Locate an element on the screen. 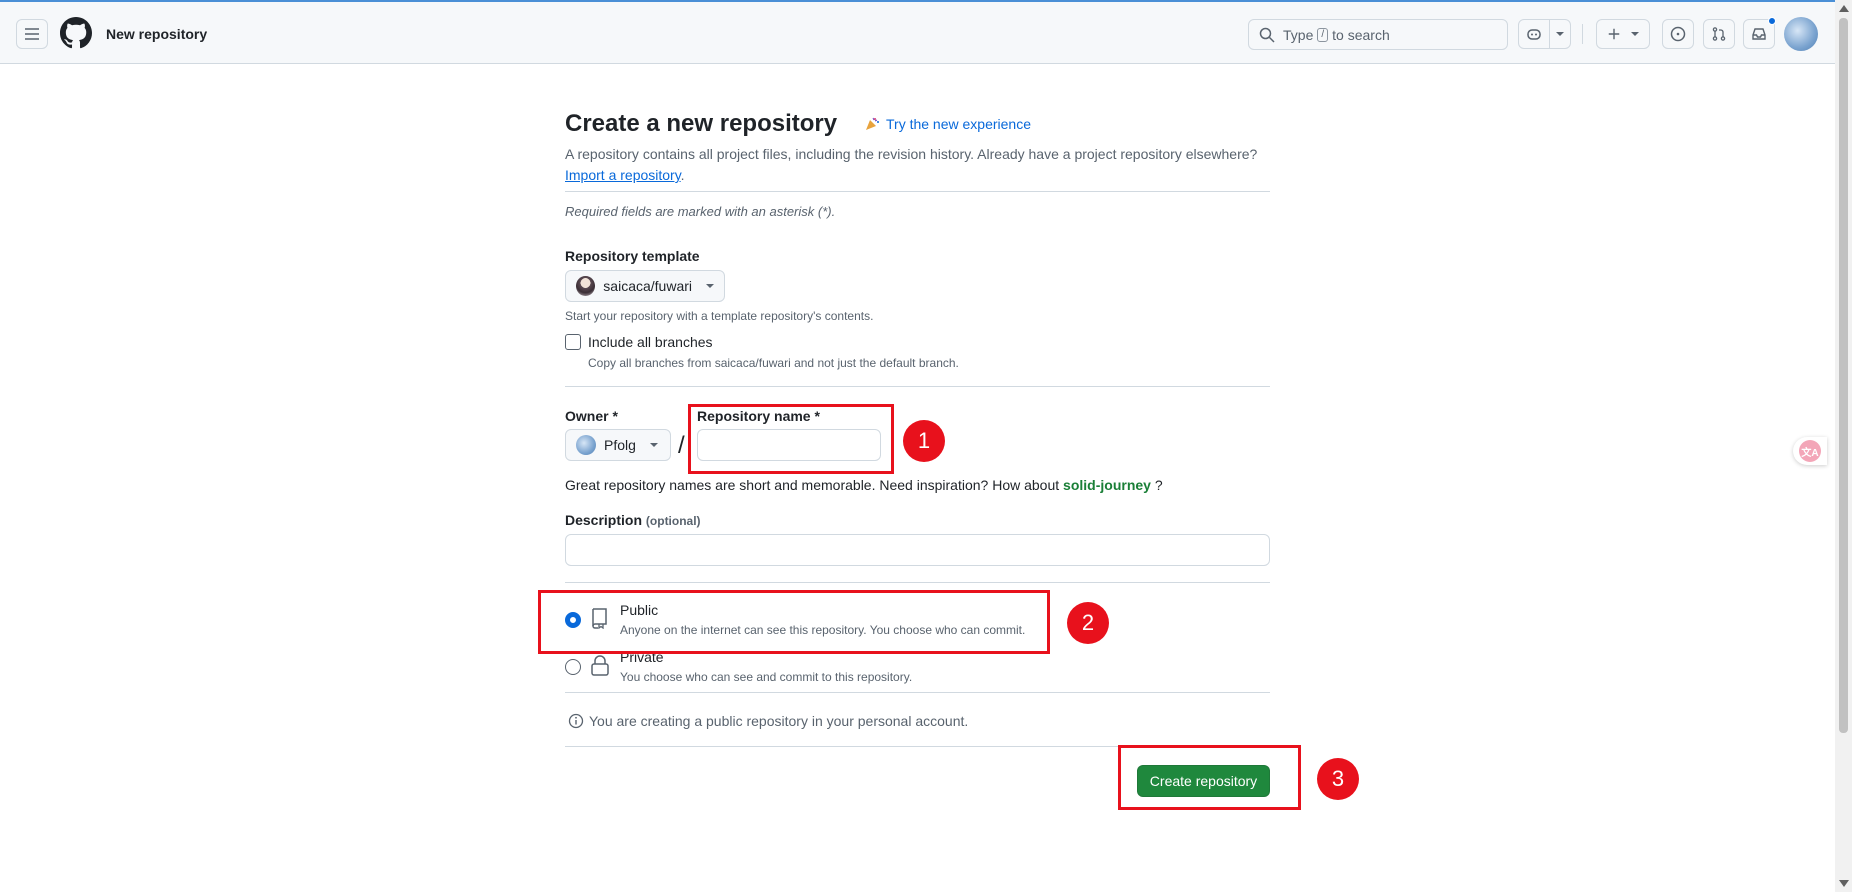 Image resolution: width=1852 pixels, height=892 pixels. import-repository-link: Import a repository is located at coordinates (623, 175).